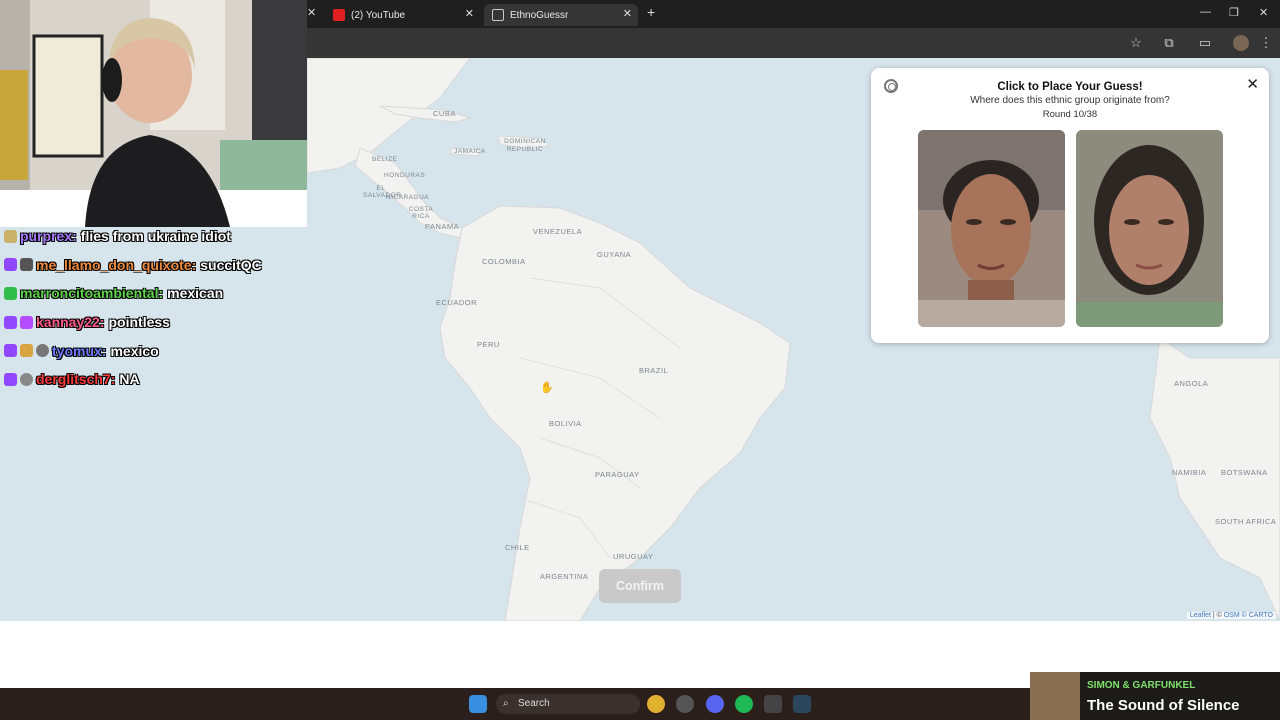 Image resolution: width=1280 pixels, height=720 pixels. I want to click on tab-label: EthnoGuessr, so click(539, 15).